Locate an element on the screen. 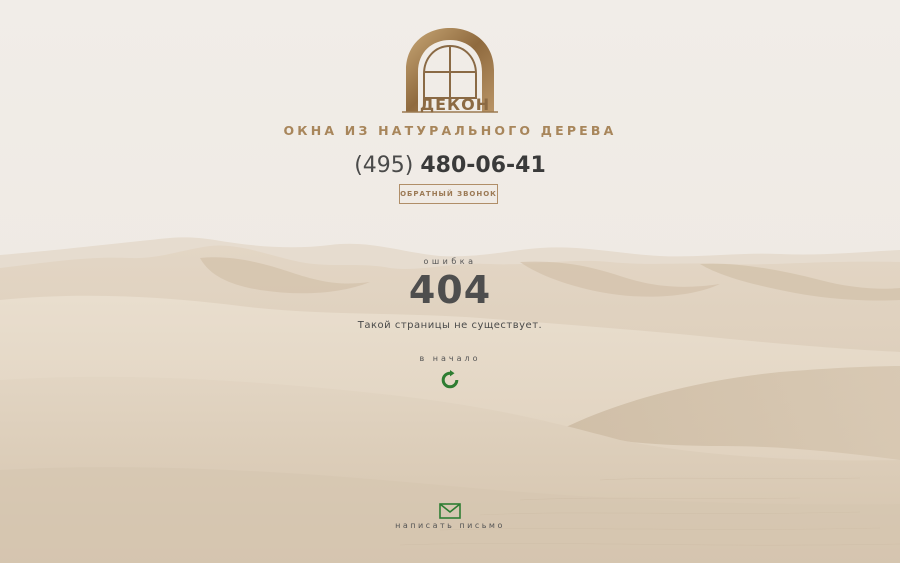  error-code: 404 is located at coordinates (450, 290).